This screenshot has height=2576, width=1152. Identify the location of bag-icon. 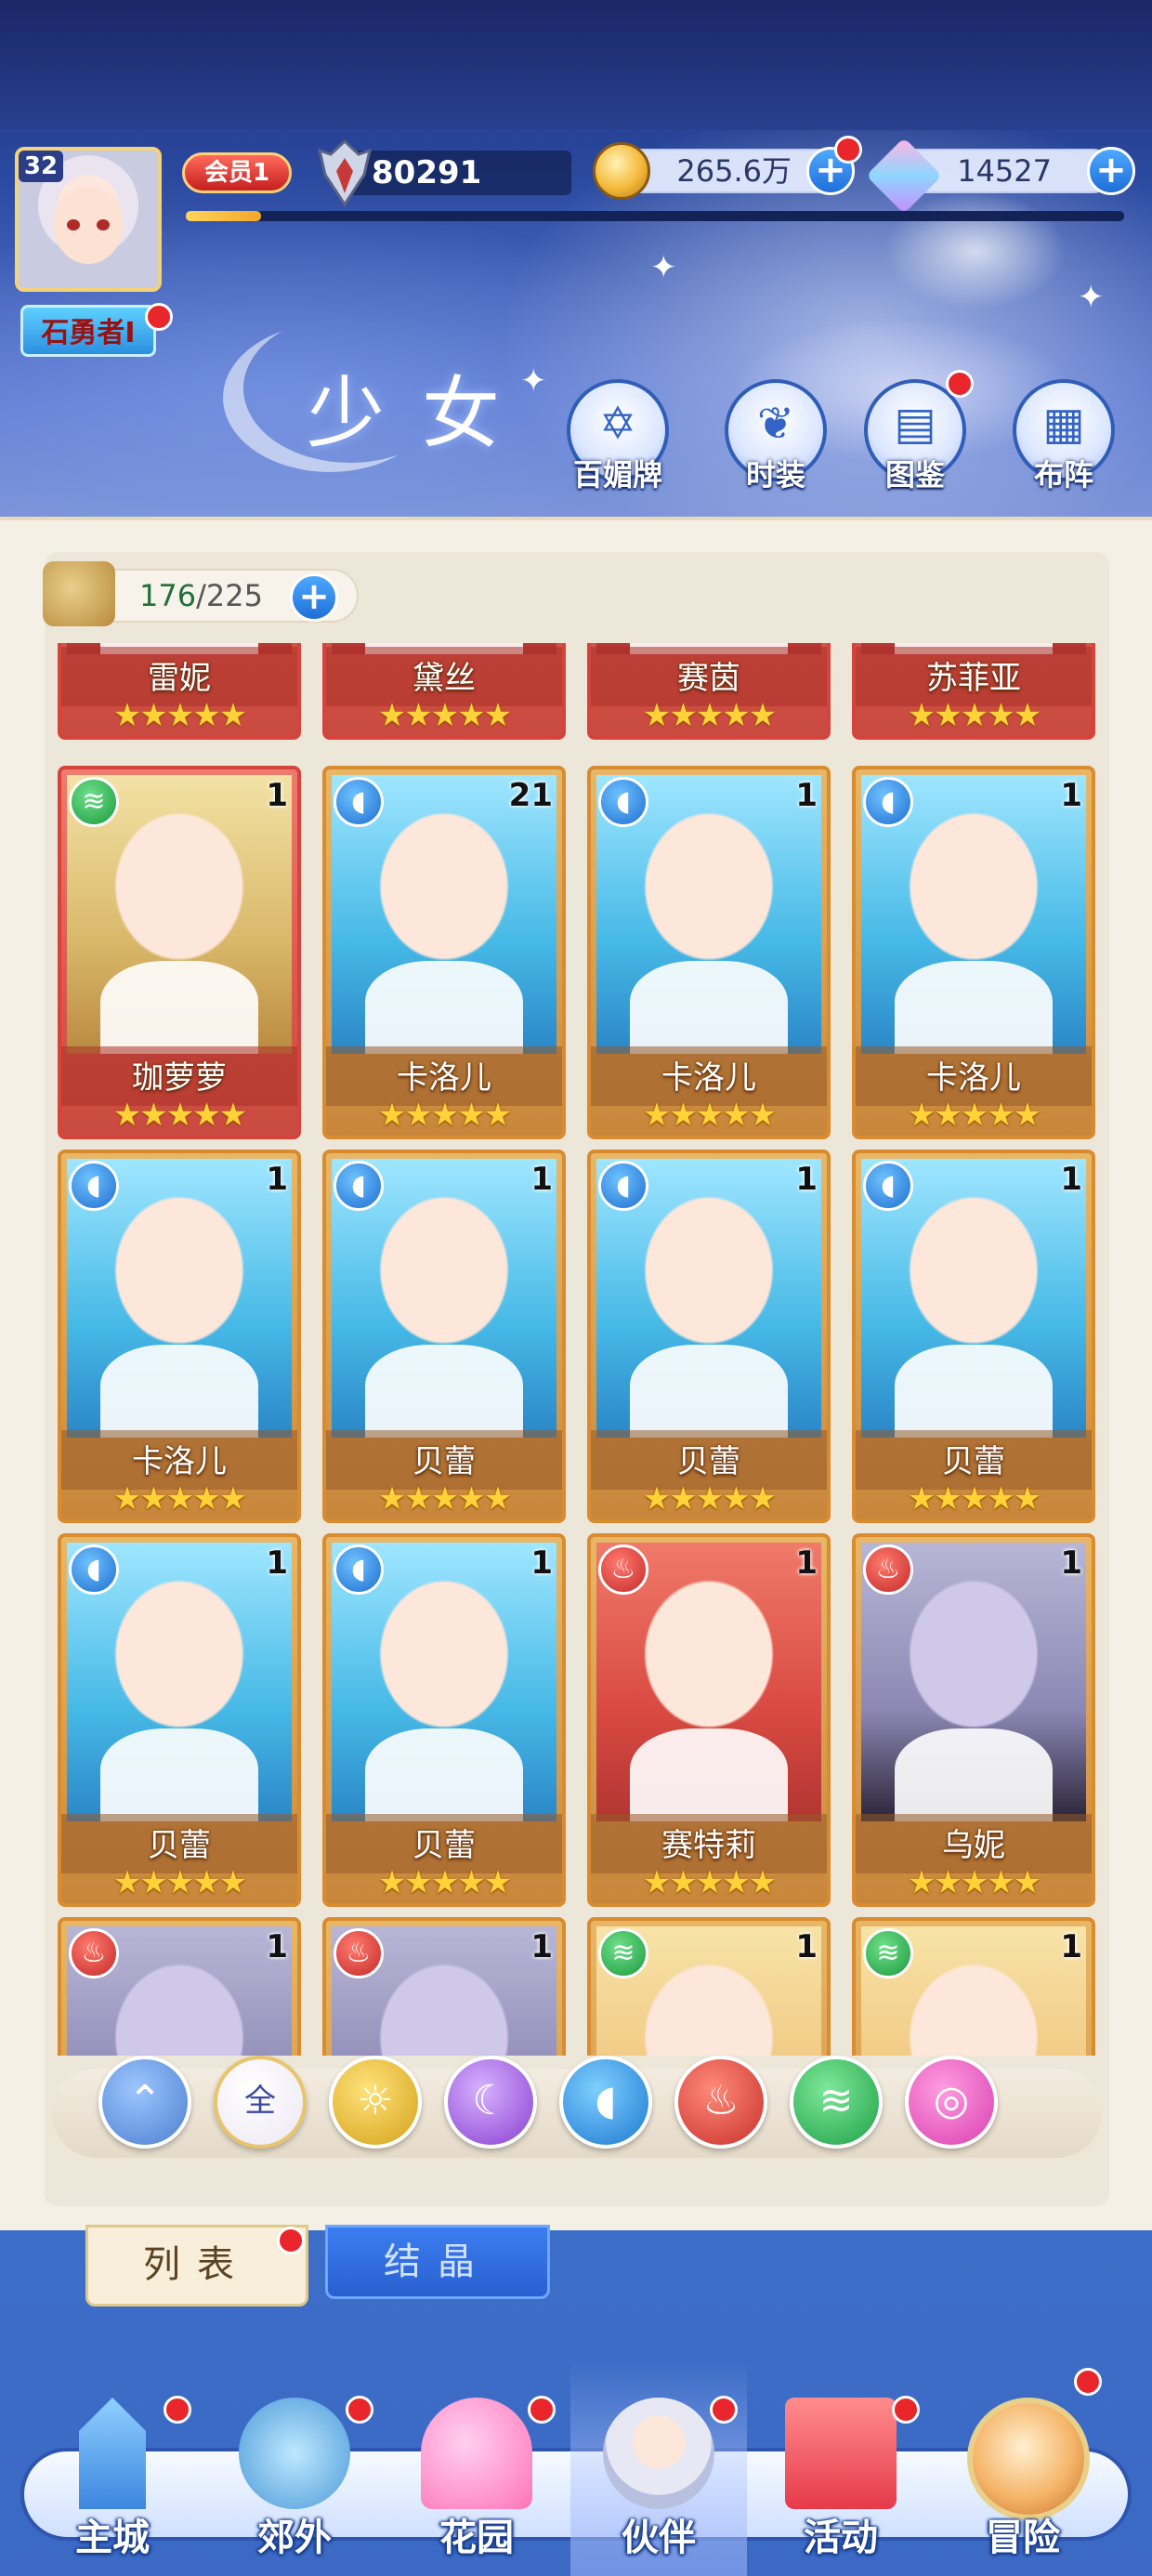
(79, 593).